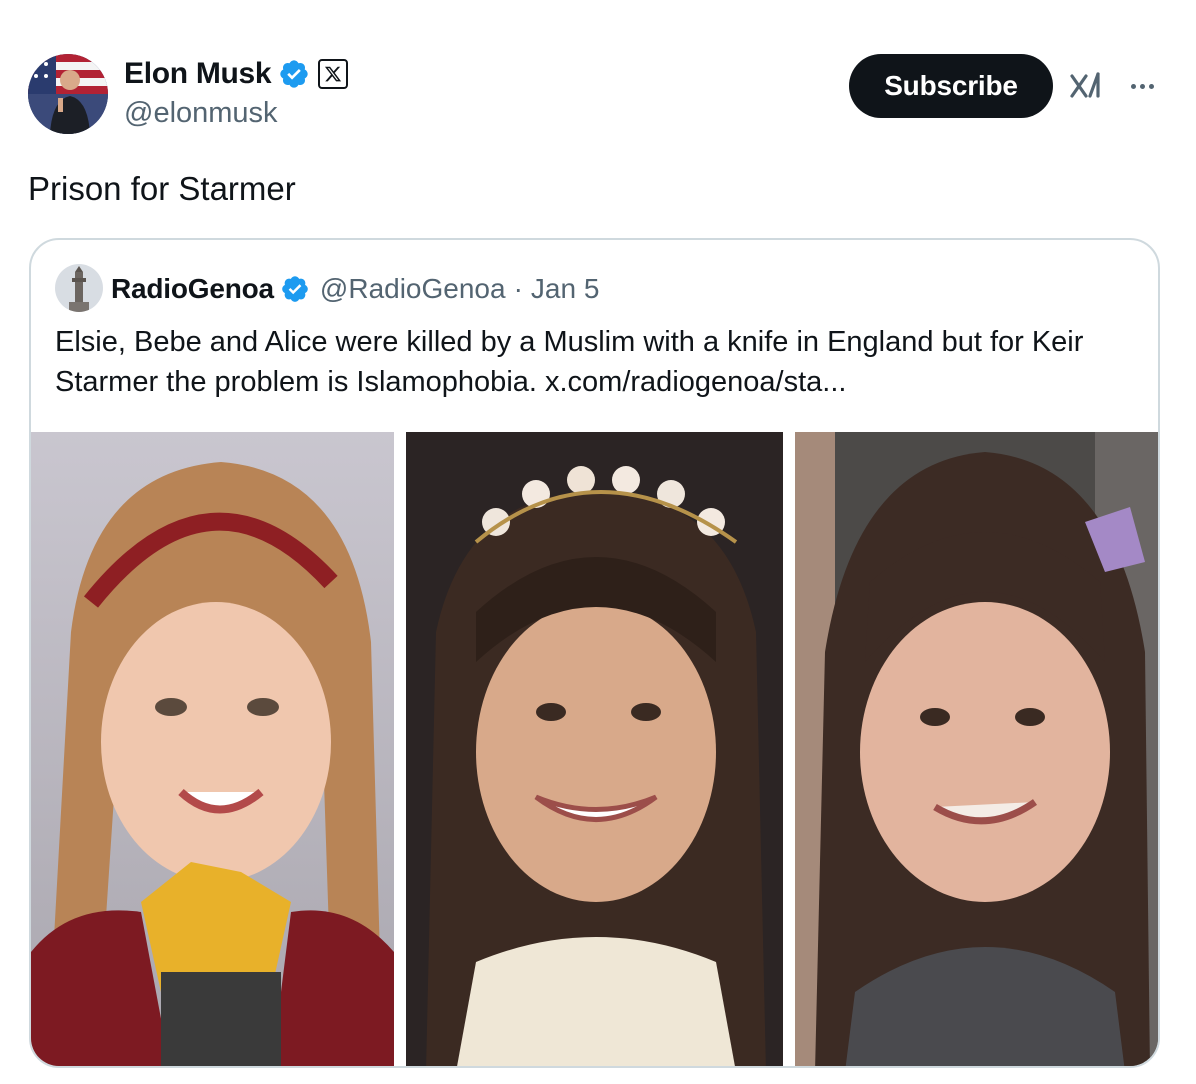 Image resolution: width=1196 pixels, height=1084 pixels. Describe the element at coordinates (192, 289) in the screenshot. I see `quoted-display-name: RadioGenoa` at that location.